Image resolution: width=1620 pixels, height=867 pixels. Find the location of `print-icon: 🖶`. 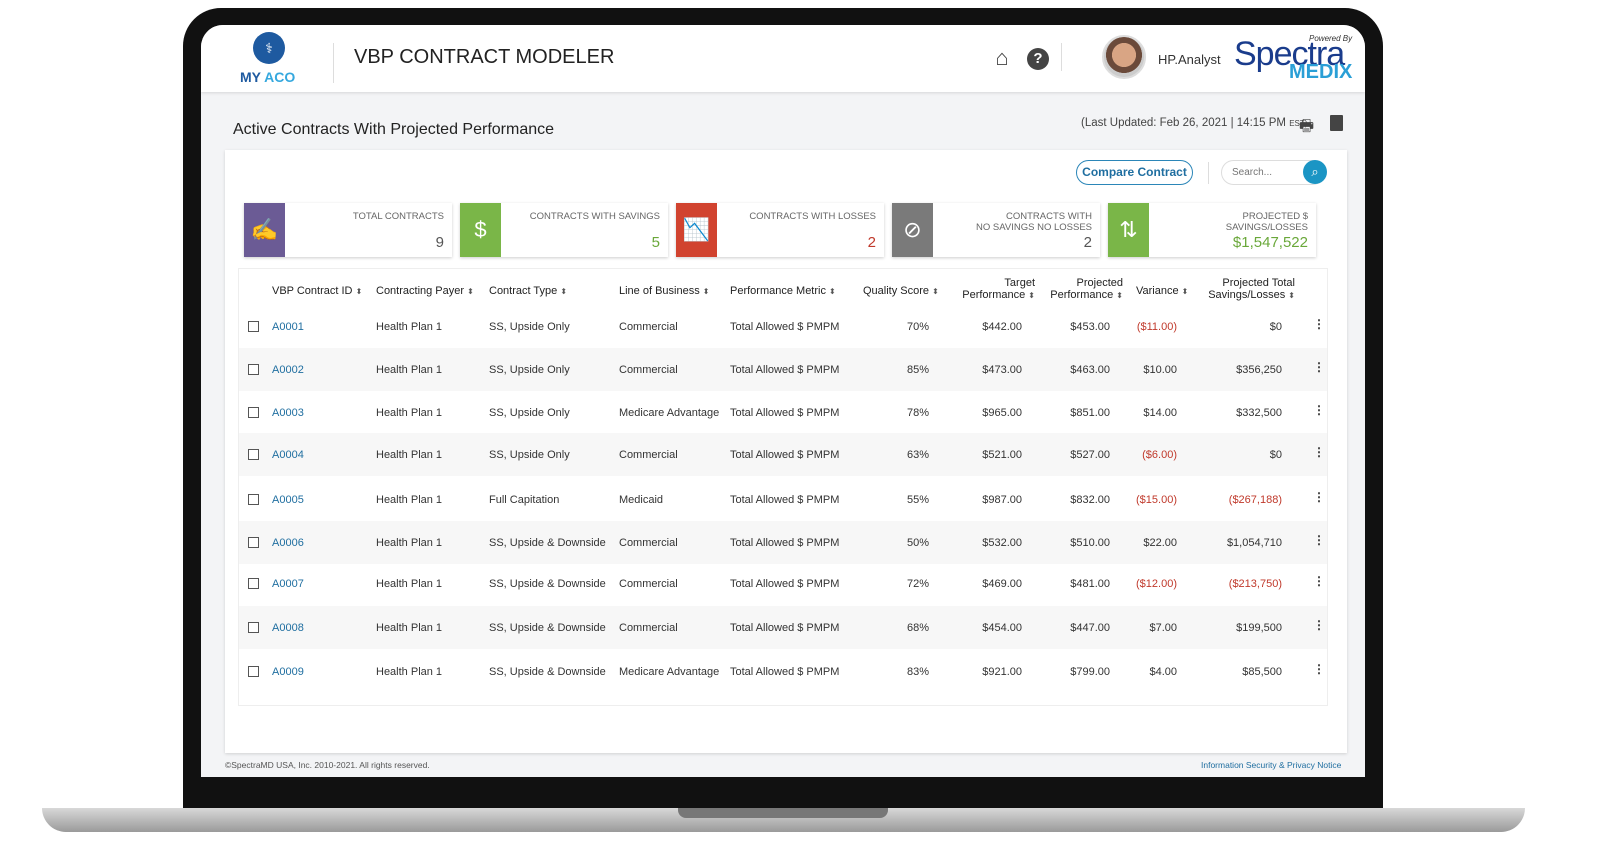

print-icon: 🖶 is located at coordinates (1306, 128).